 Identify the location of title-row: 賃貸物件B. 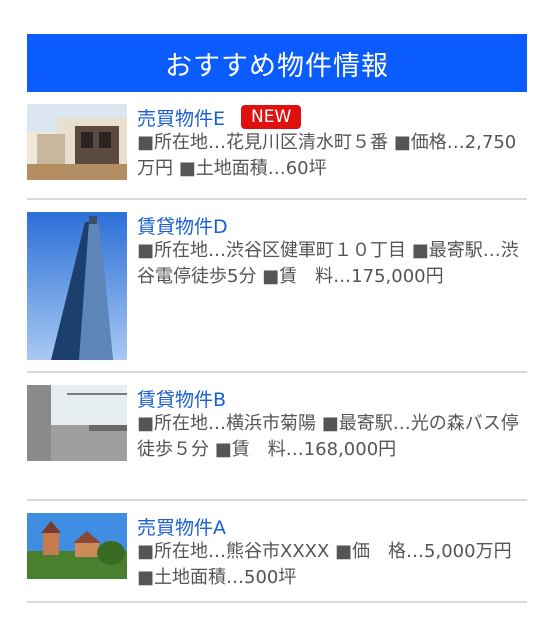
(332, 398).